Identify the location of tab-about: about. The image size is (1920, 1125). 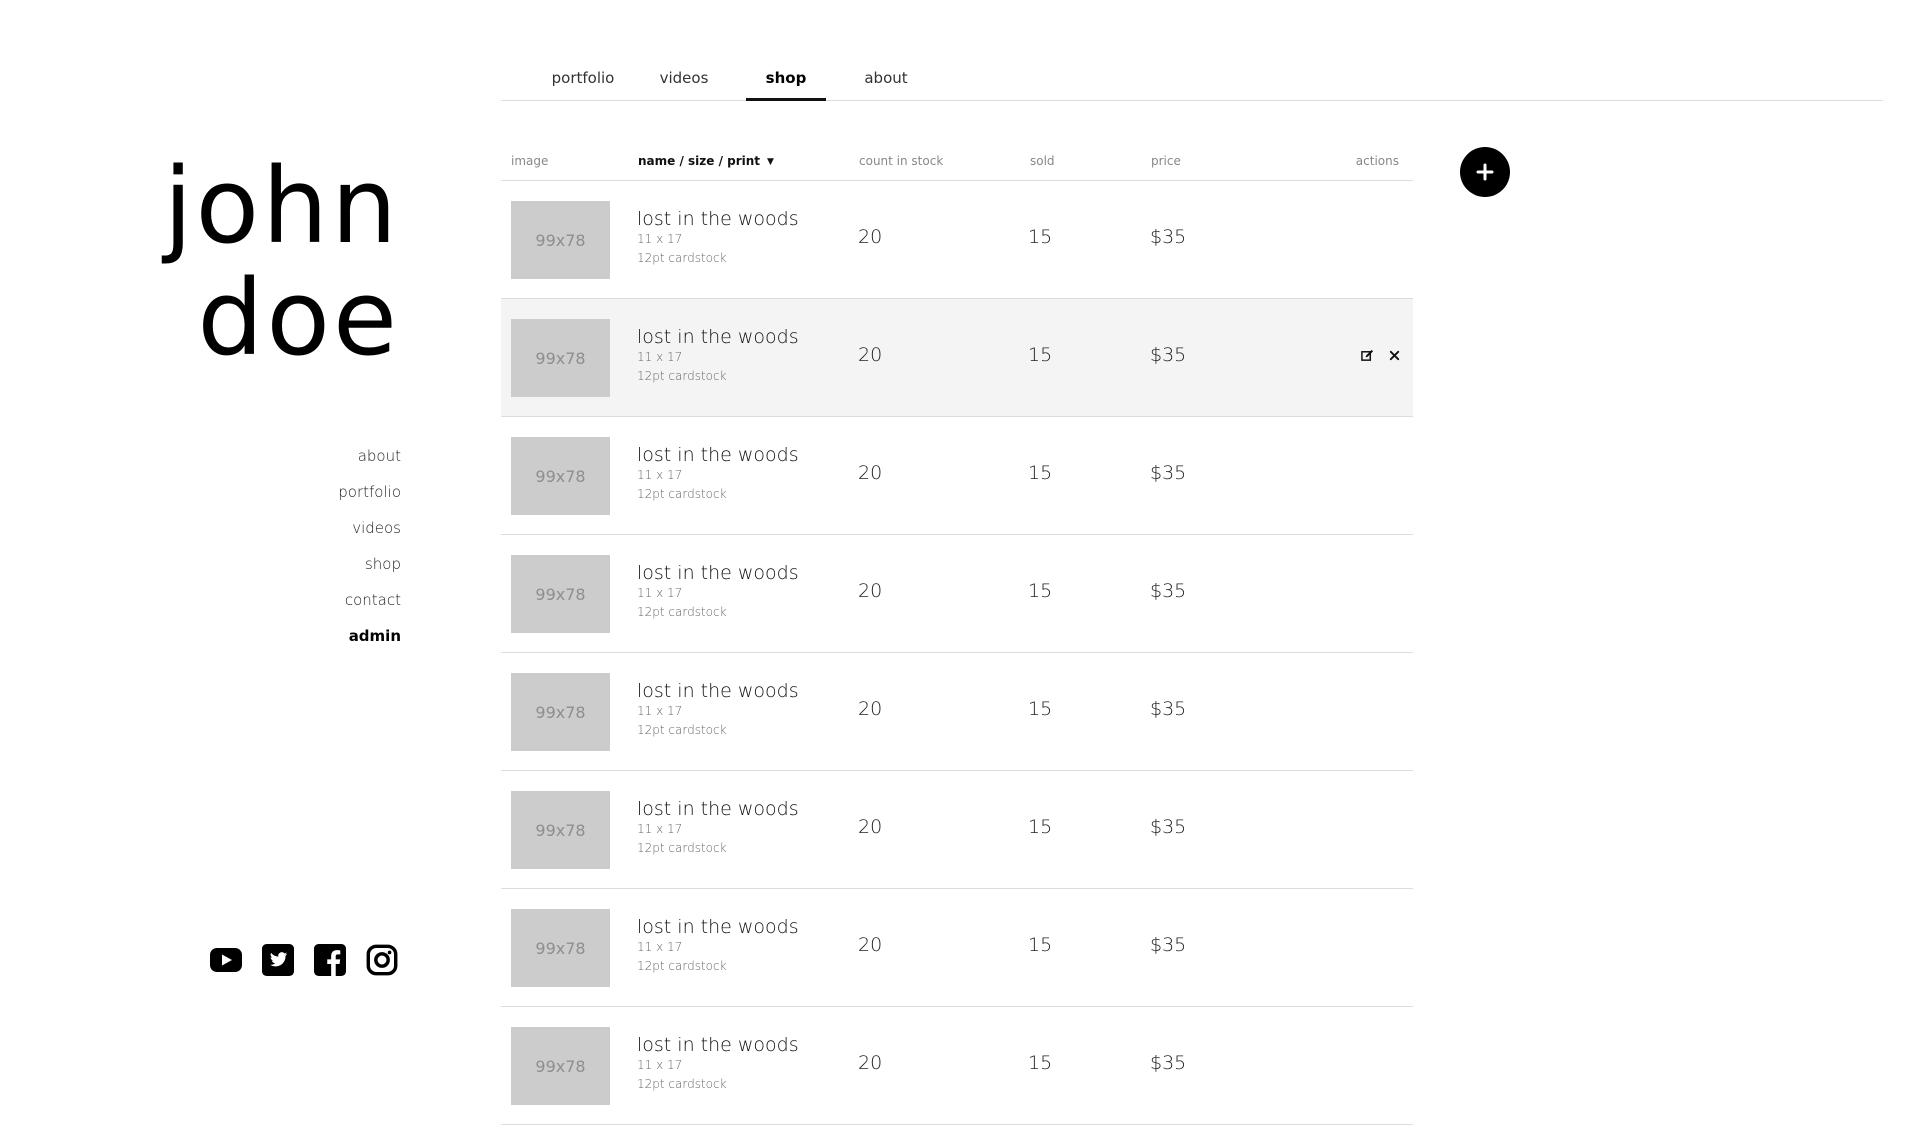
(886, 81).